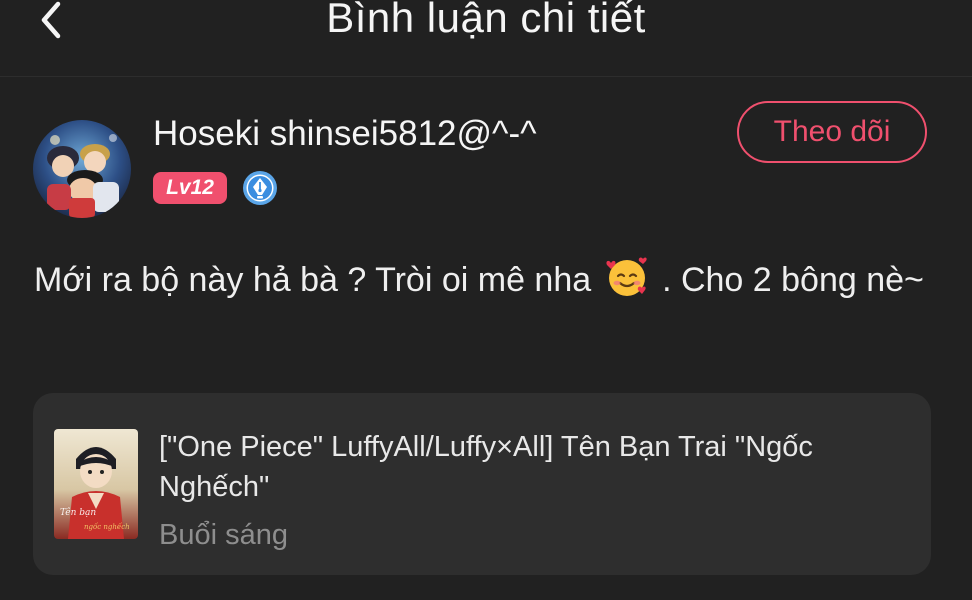 This screenshot has width=972, height=600. I want to click on avatar-image, so click(82, 169).